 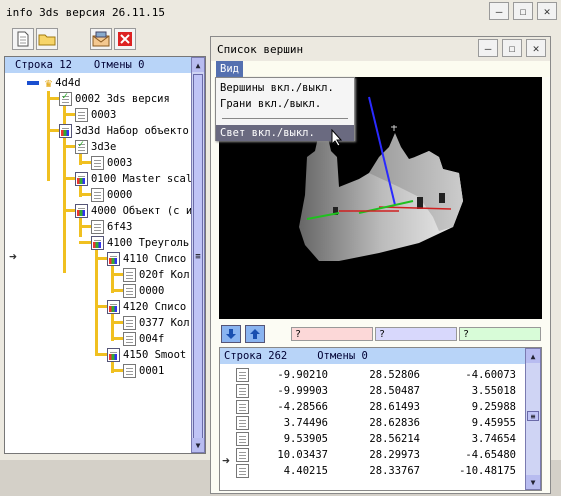 I want to click on tree-node: ♛ 4d4d, so click(x=54, y=83).